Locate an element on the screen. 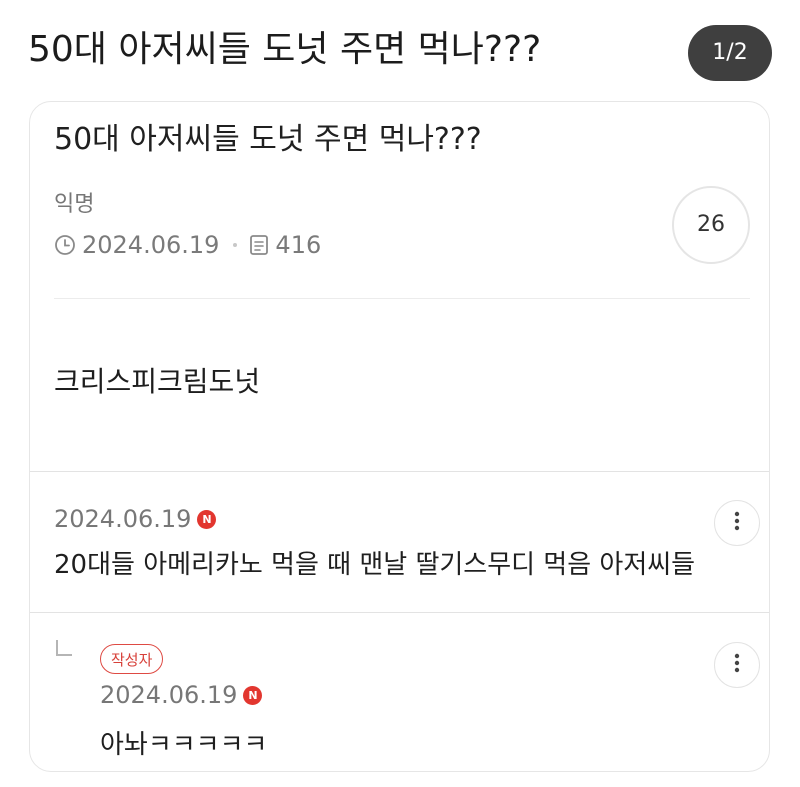  comment-divider is located at coordinates (399, 612).